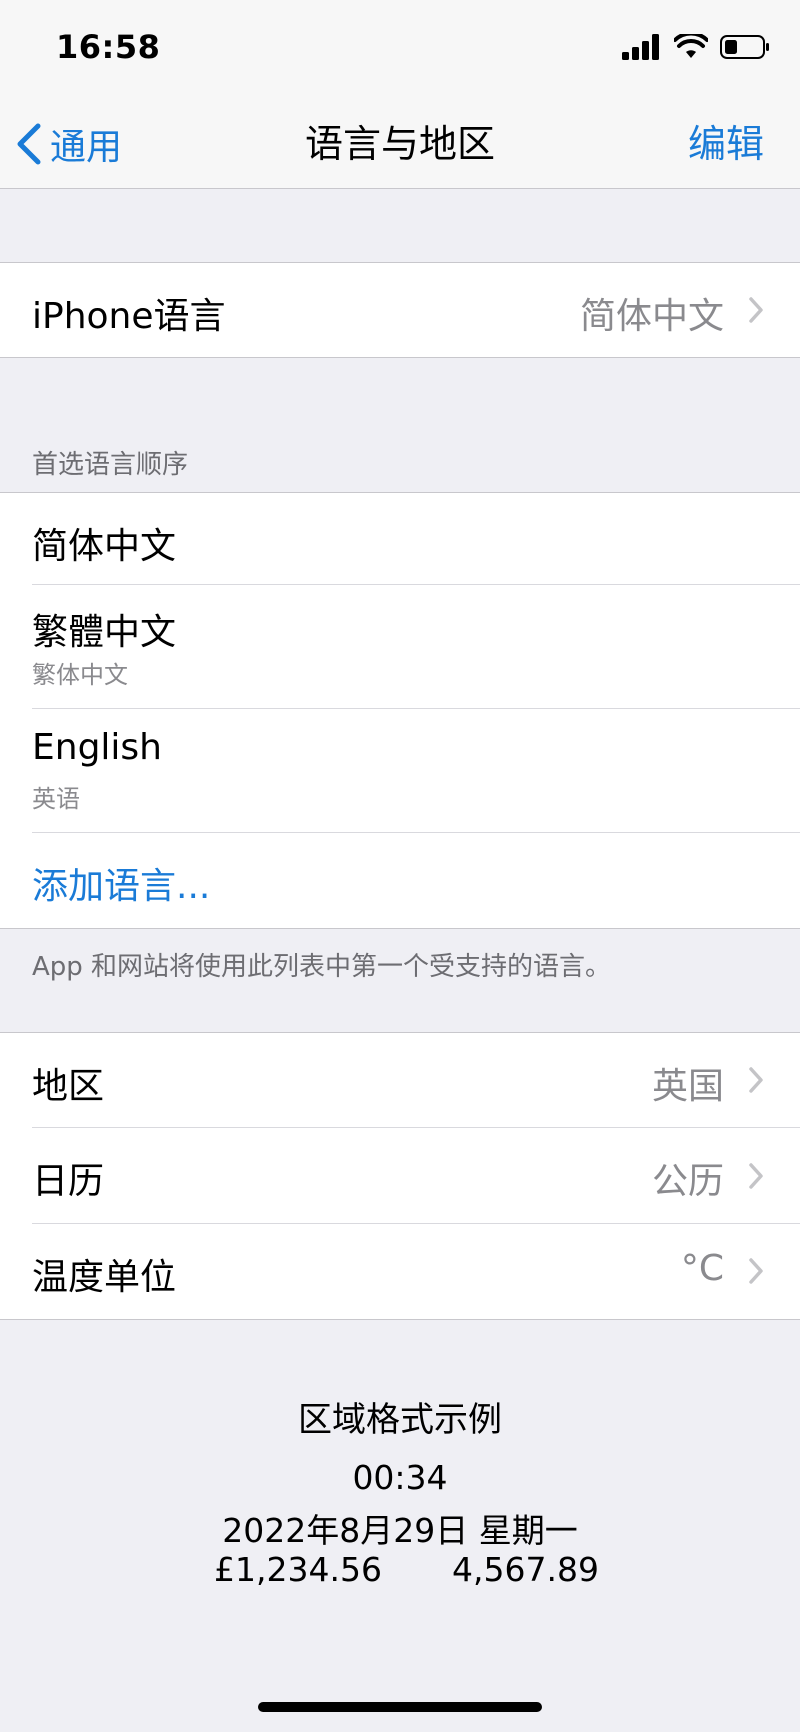 Image resolution: width=800 pixels, height=1732 pixels. What do you see at coordinates (68, 1086) in the screenshot?
I see `region-label: 地区` at bounding box center [68, 1086].